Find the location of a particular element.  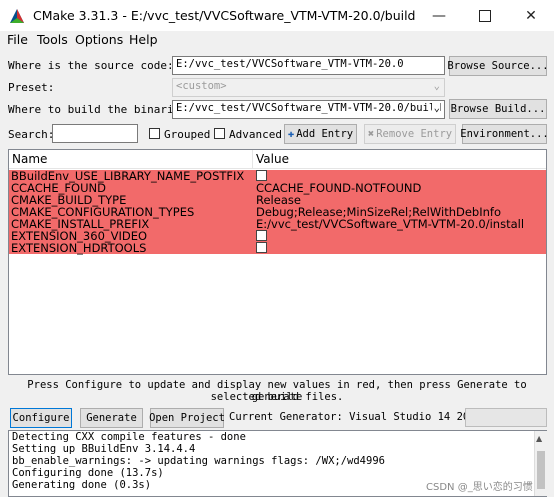

maximize-icon is located at coordinates (485, 15).